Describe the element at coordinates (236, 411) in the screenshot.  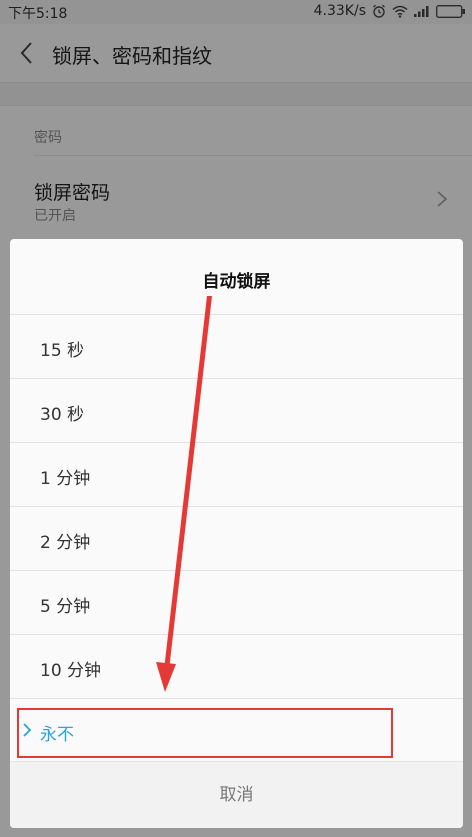
I see `option-30-seconds: 30 秒` at that location.